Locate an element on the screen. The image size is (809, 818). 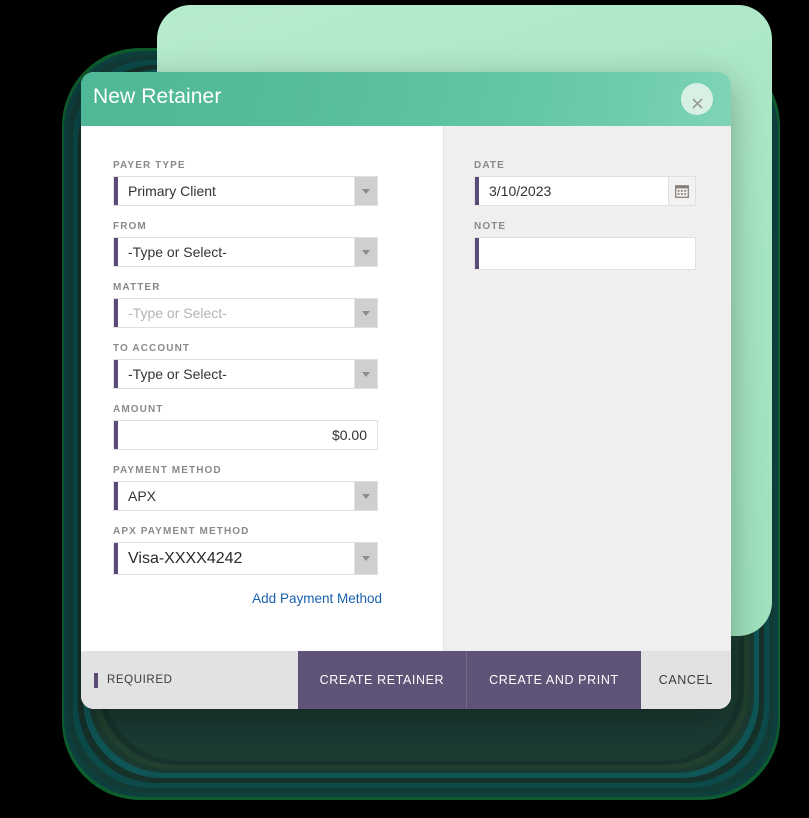
field-label-amount: AMOUNT is located at coordinates (138, 409).